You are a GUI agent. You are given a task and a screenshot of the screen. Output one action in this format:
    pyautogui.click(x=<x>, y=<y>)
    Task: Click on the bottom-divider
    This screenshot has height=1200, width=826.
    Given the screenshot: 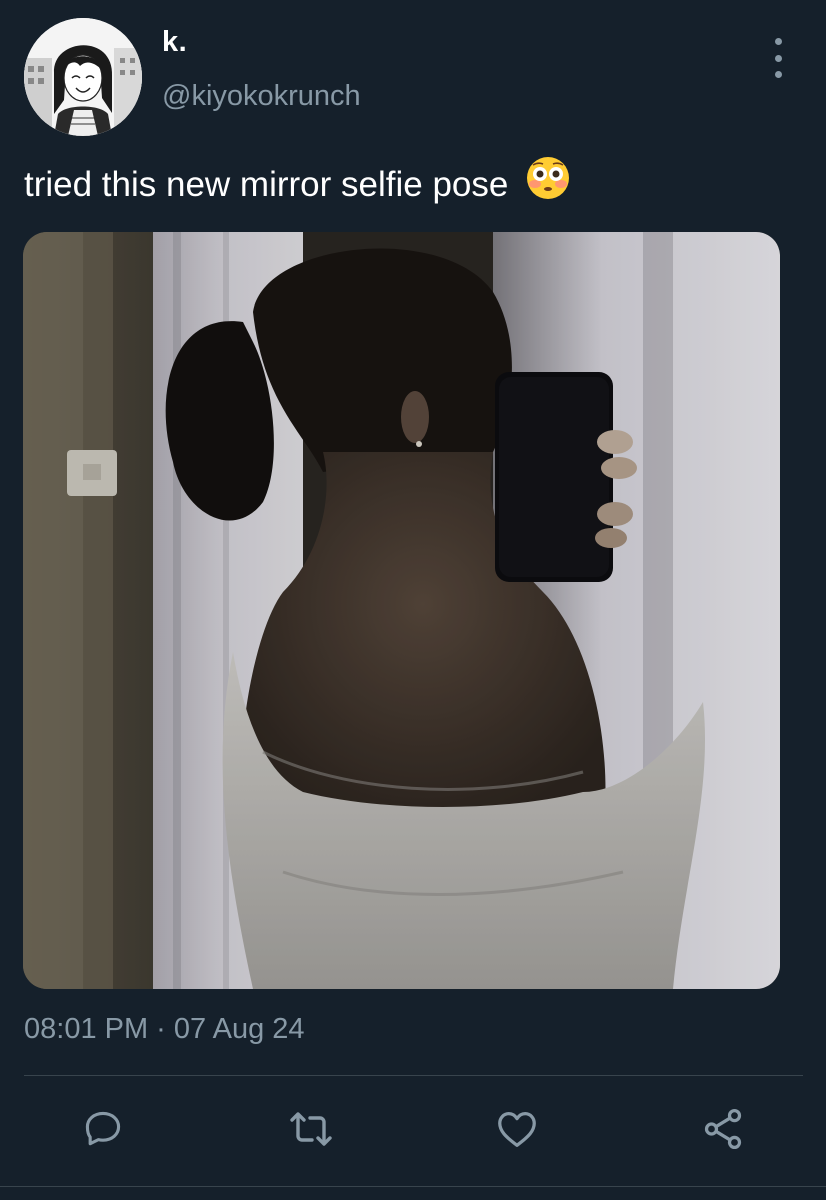 What is the action you would take?
    pyautogui.click(x=413, y=1186)
    